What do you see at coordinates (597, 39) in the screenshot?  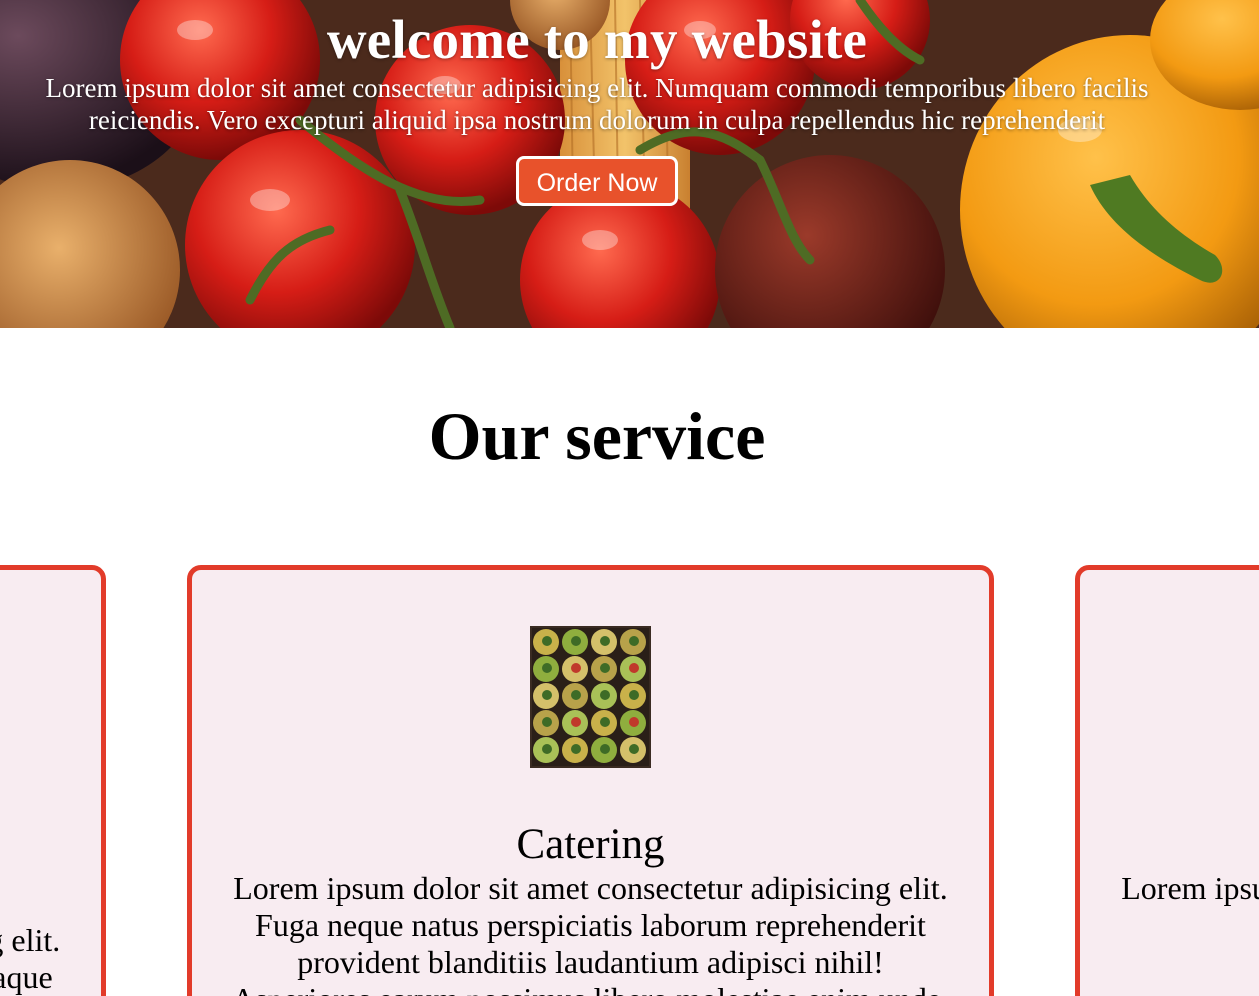 I see `hero-title: welcome to my website` at bounding box center [597, 39].